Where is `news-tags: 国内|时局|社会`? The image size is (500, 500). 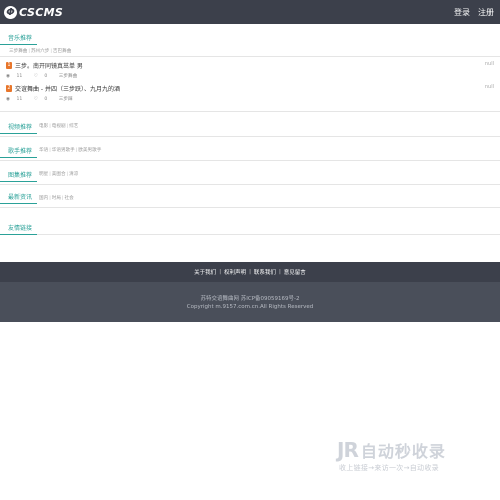 news-tags: 国内|时局|社会 is located at coordinates (56, 198).